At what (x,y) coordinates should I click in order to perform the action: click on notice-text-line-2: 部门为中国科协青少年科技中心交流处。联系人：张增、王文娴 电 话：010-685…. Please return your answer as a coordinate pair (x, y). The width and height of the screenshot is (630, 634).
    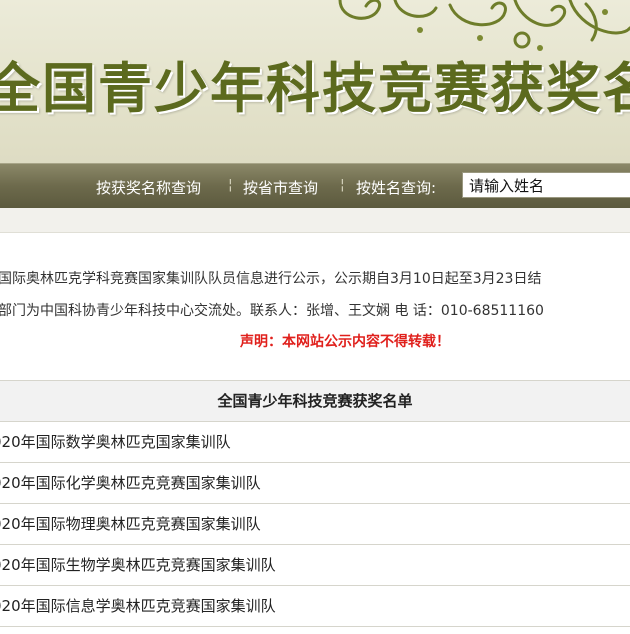
    Looking at the image, I should click on (272, 311).